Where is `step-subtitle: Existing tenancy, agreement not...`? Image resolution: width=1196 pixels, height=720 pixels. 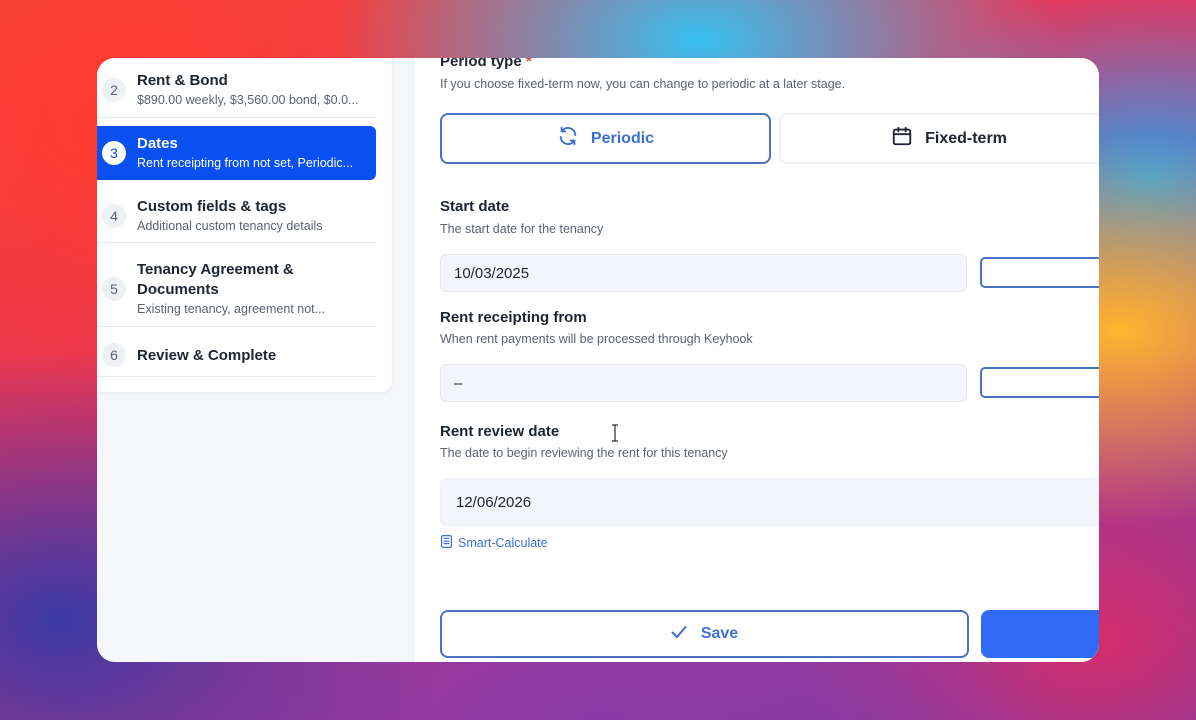
step-subtitle: Existing tenancy, agreement not... is located at coordinates (231, 309).